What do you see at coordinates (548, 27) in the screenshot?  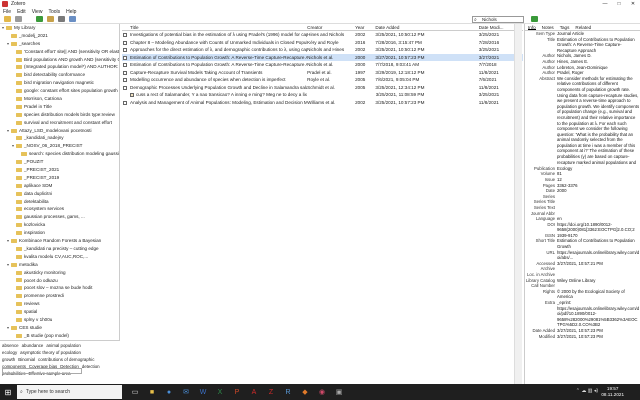 I see `tab-notes: Notes` at bounding box center [548, 27].